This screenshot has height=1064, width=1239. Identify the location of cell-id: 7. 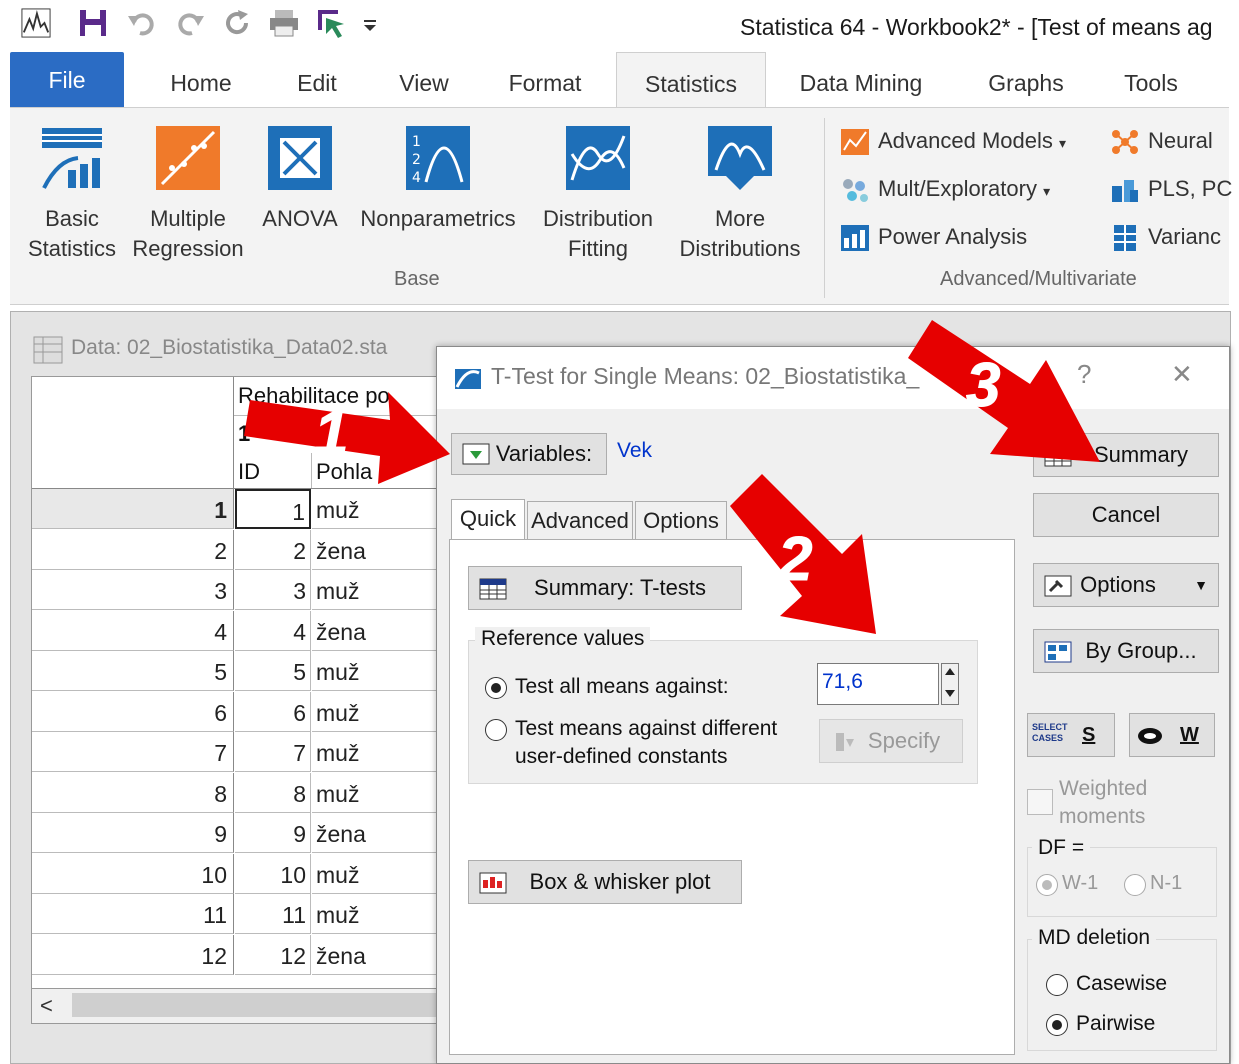
(273, 752).